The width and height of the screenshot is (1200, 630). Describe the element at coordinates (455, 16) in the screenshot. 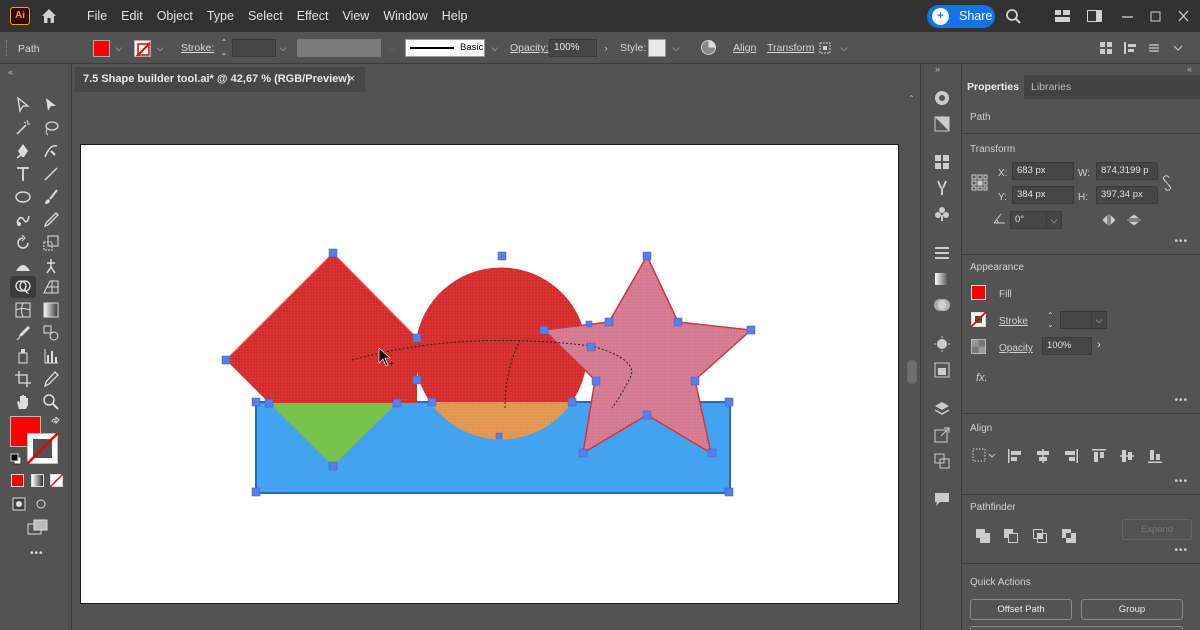

I see `menu-help: Help` at that location.